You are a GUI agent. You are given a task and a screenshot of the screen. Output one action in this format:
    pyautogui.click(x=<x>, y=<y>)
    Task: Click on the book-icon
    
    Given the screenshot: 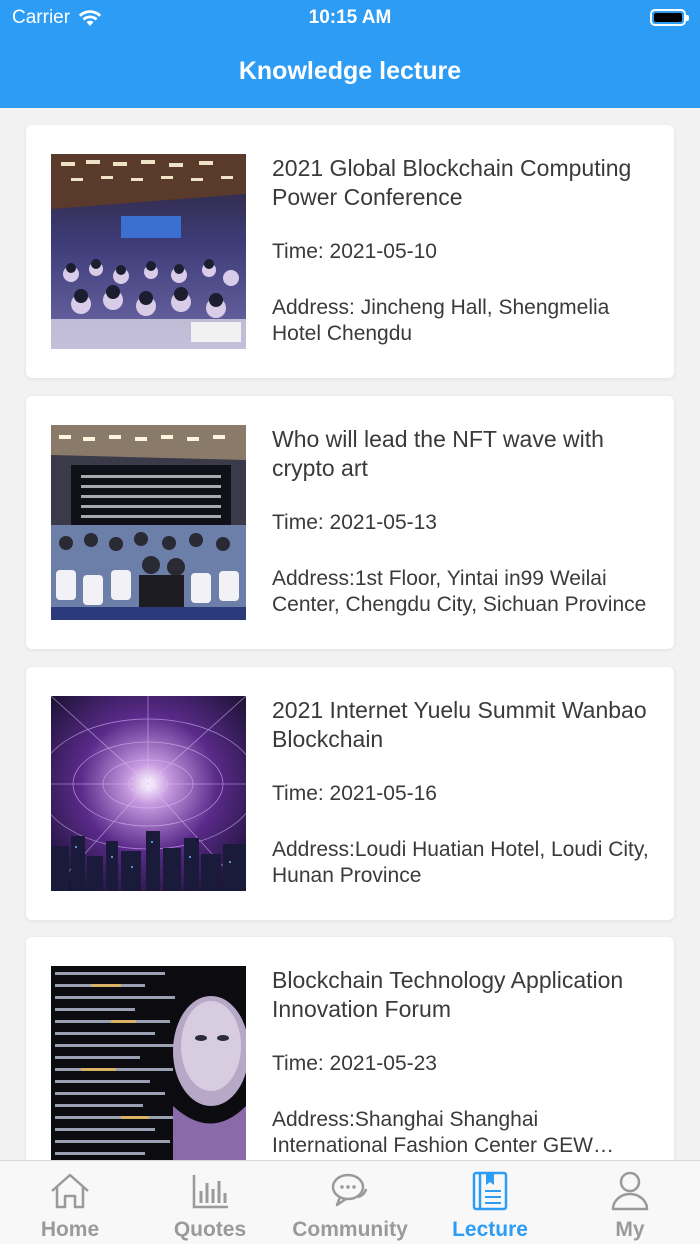 What is the action you would take?
    pyautogui.click(x=490, y=1191)
    